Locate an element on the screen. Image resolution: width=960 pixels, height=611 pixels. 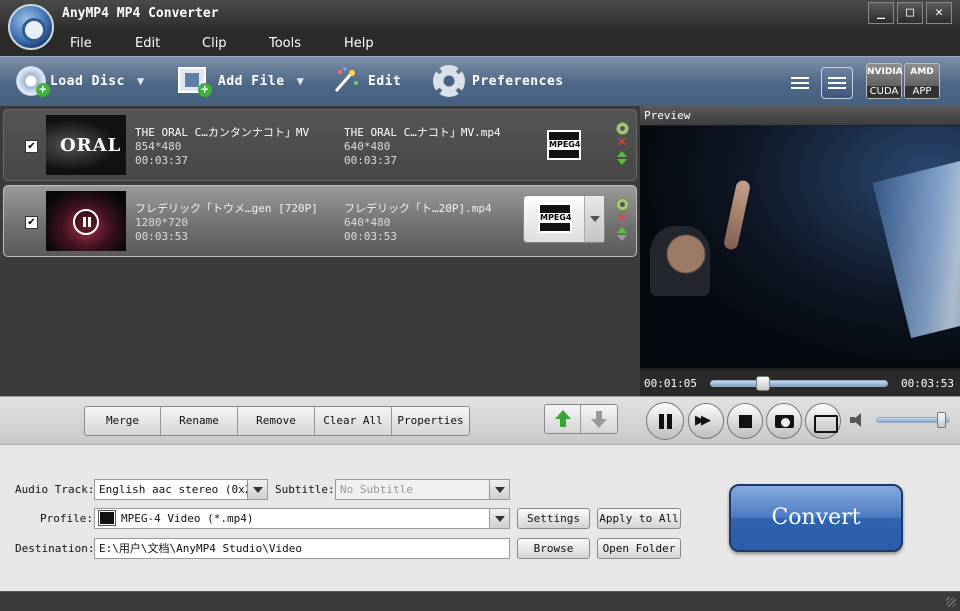
menu-clip: Clip is located at coordinates (214, 43).